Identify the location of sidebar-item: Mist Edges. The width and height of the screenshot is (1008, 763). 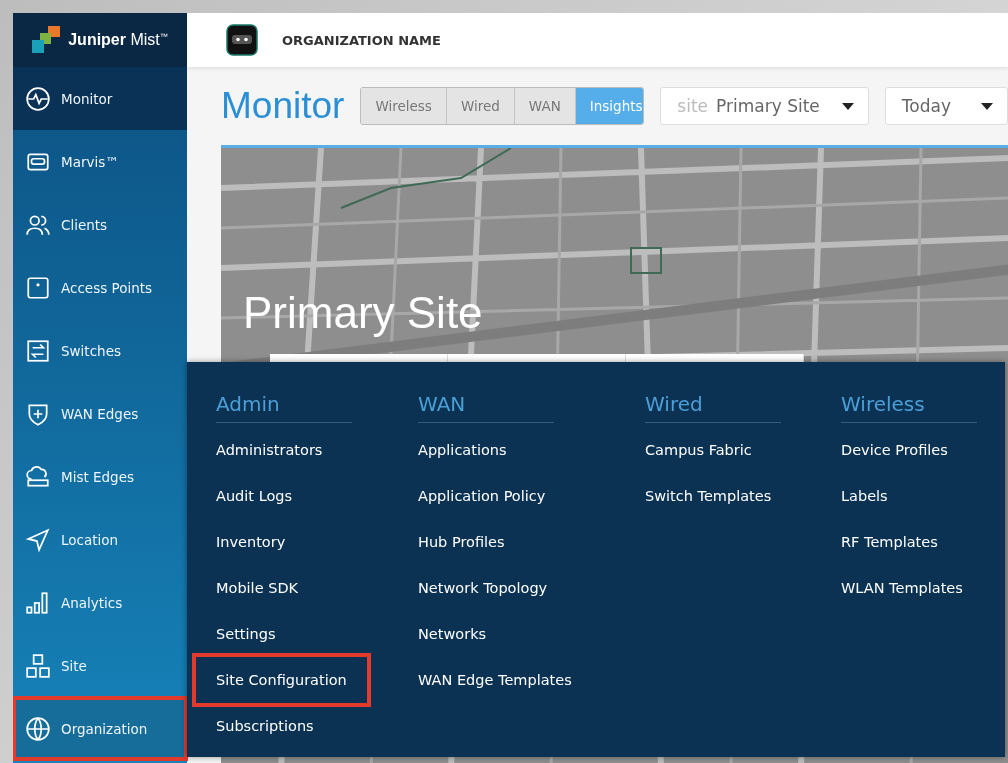
(100, 476).